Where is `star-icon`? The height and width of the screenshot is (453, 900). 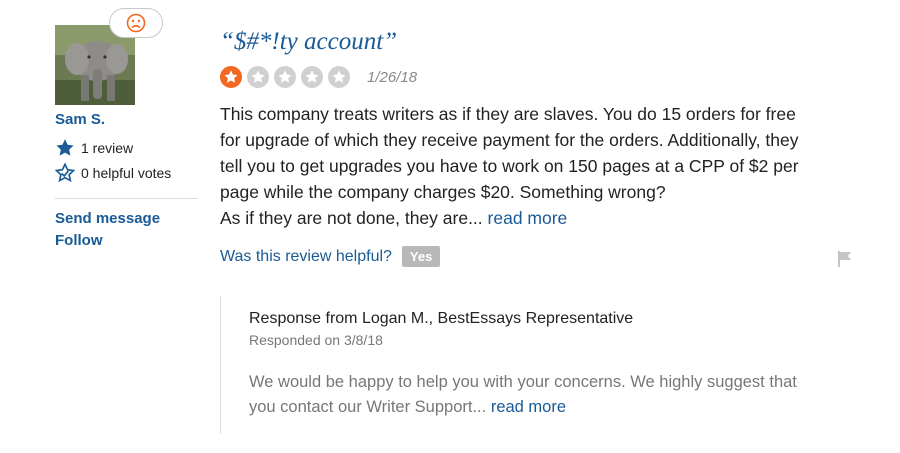 star-icon is located at coordinates (65, 147).